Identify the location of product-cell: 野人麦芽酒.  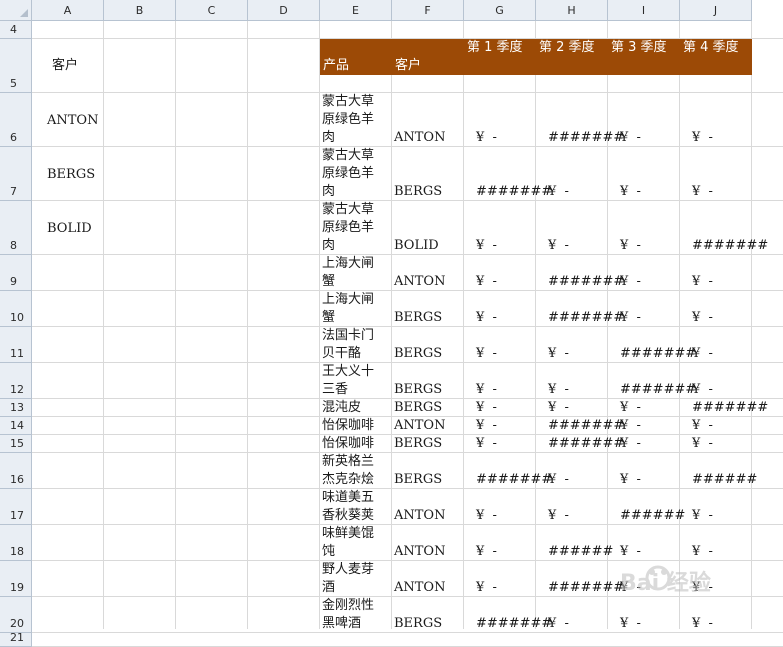
(354, 579).